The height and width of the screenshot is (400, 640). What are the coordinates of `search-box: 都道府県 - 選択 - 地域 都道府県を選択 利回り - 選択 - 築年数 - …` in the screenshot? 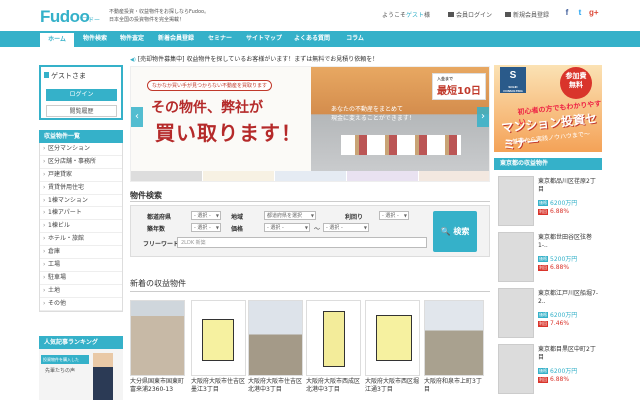 It's located at (310, 231).